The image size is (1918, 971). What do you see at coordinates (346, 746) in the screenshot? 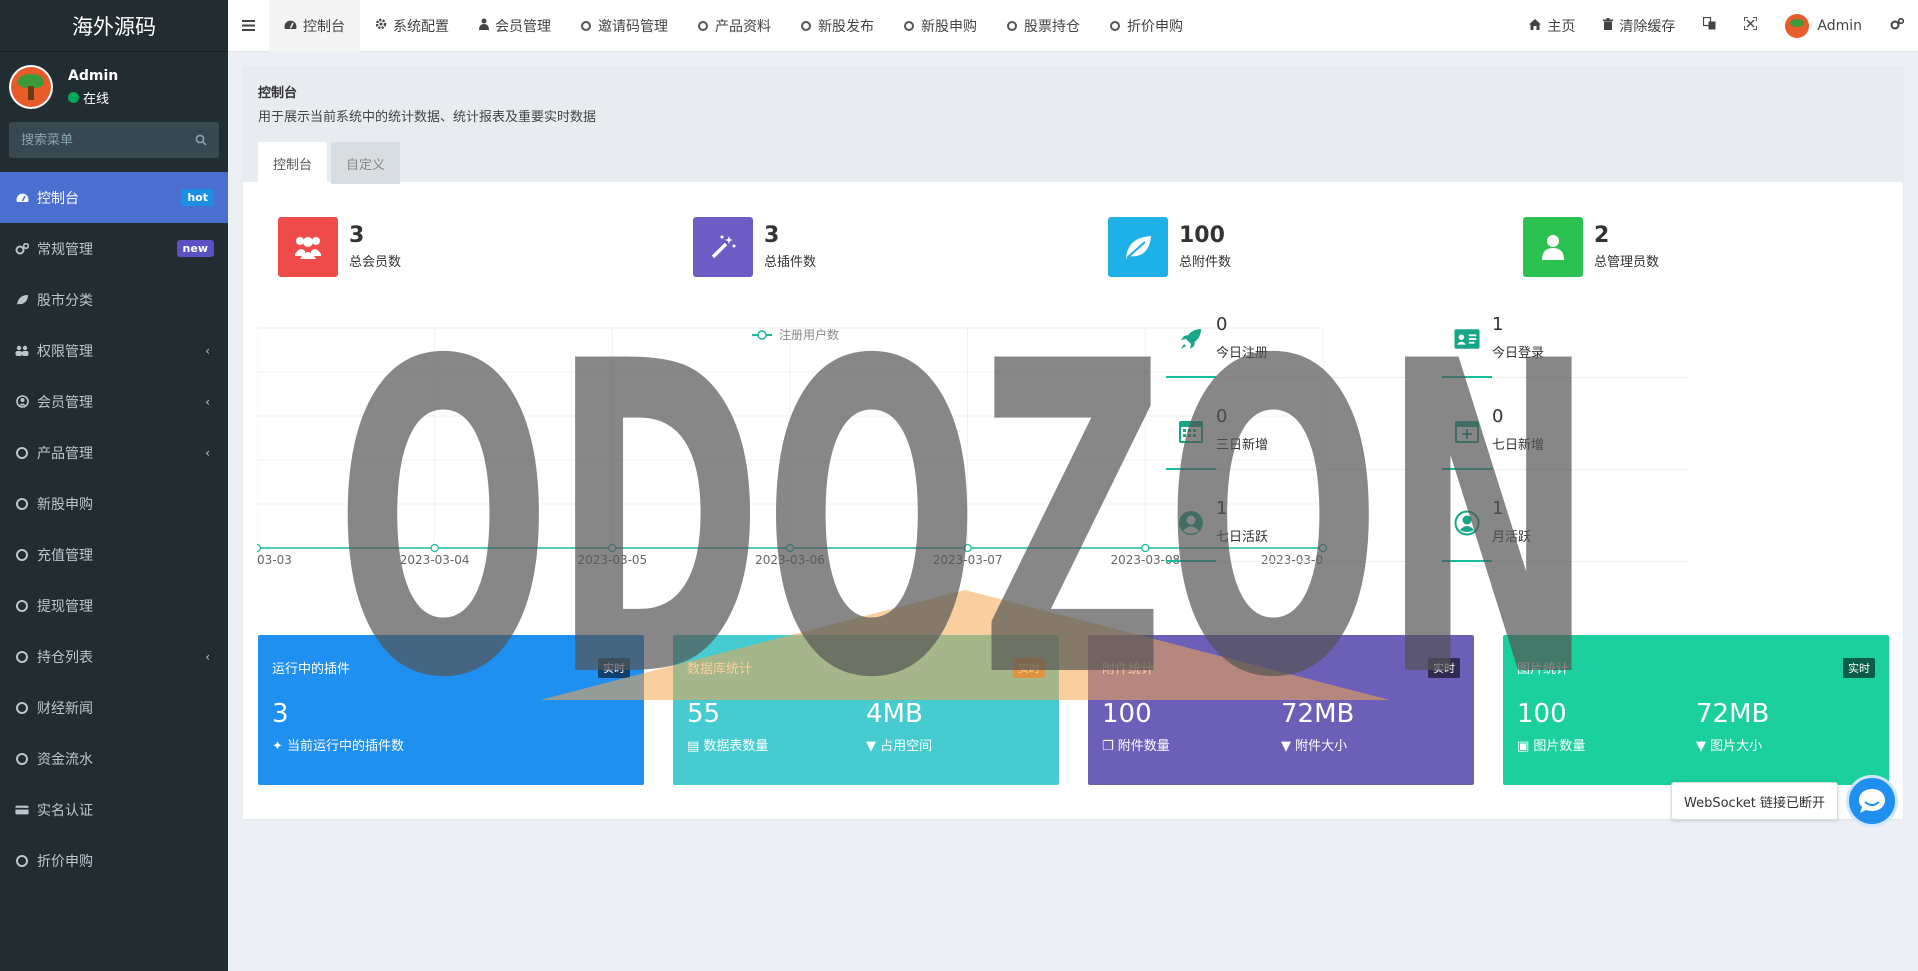
I see `info-card-sub-text: 当前运行中的插件数` at bounding box center [346, 746].